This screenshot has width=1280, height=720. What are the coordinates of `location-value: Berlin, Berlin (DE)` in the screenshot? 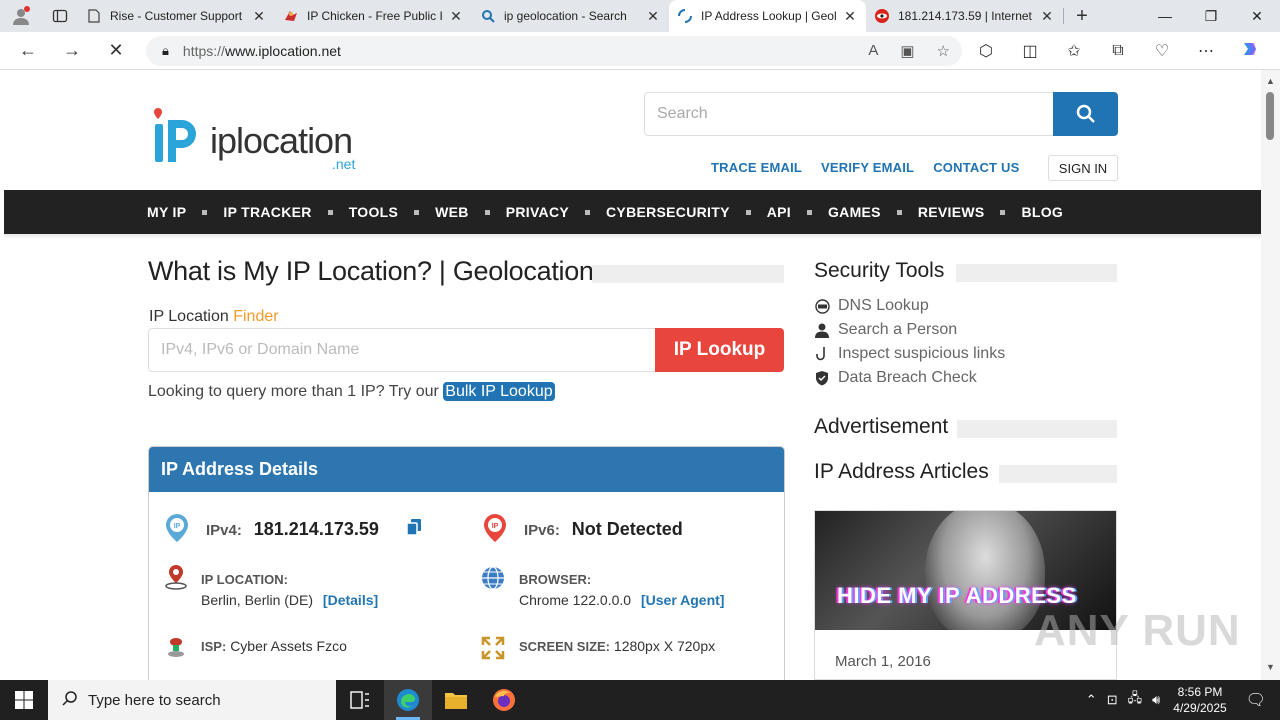 It's located at (257, 600).